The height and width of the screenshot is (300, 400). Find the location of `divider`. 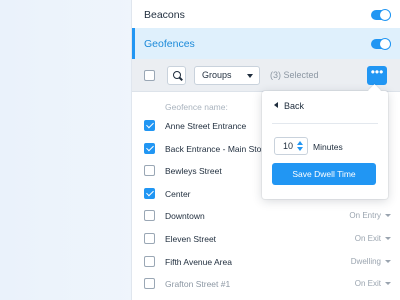

divider is located at coordinates (325, 123).